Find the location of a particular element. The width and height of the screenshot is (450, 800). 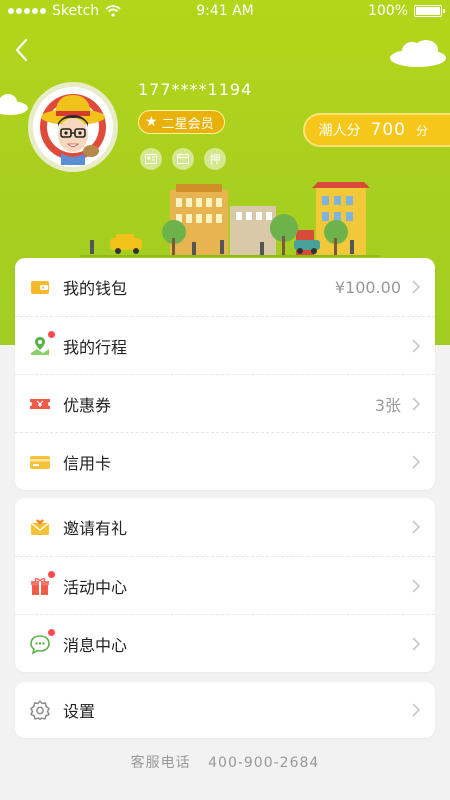

ticket-icon is located at coordinates (40, 404).